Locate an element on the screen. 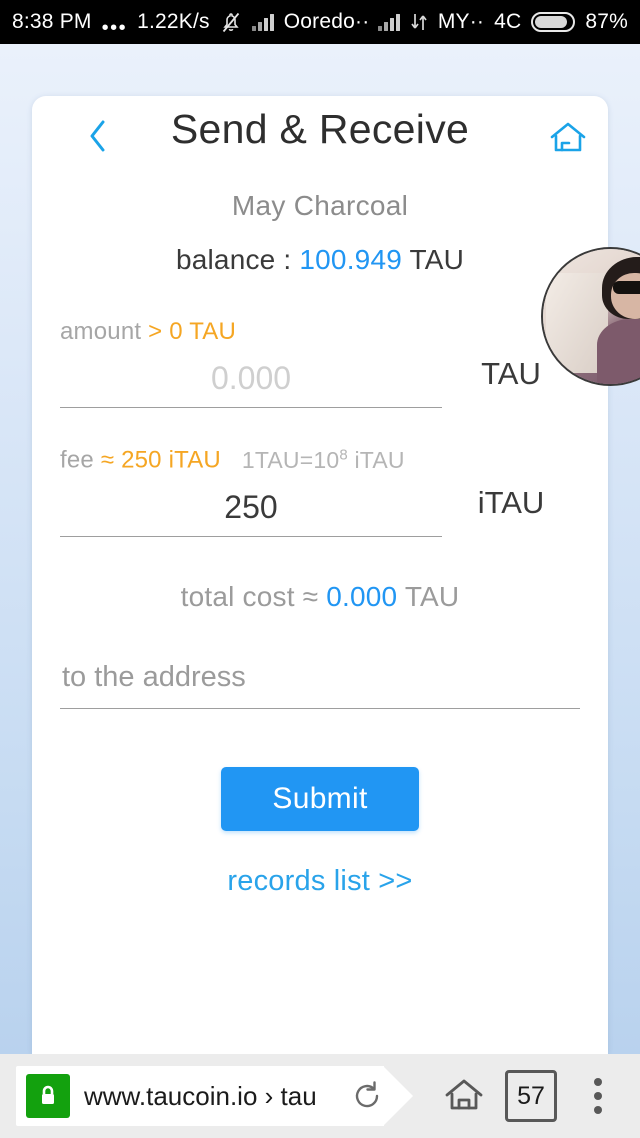 The height and width of the screenshot is (1138, 640). status-carrier-2: MY·· is located at coordinates (461, 21).